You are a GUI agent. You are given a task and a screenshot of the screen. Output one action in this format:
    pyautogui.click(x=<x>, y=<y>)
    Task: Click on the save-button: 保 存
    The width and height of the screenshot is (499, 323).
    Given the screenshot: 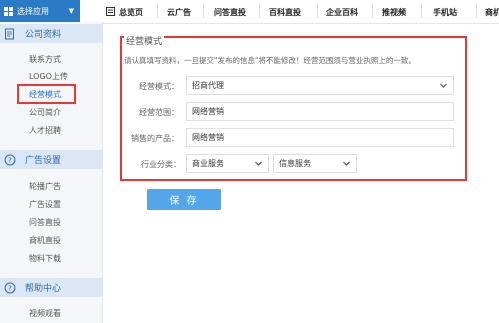 What is the action you would take?
    pyautogui.click(x=184, y=199)
    